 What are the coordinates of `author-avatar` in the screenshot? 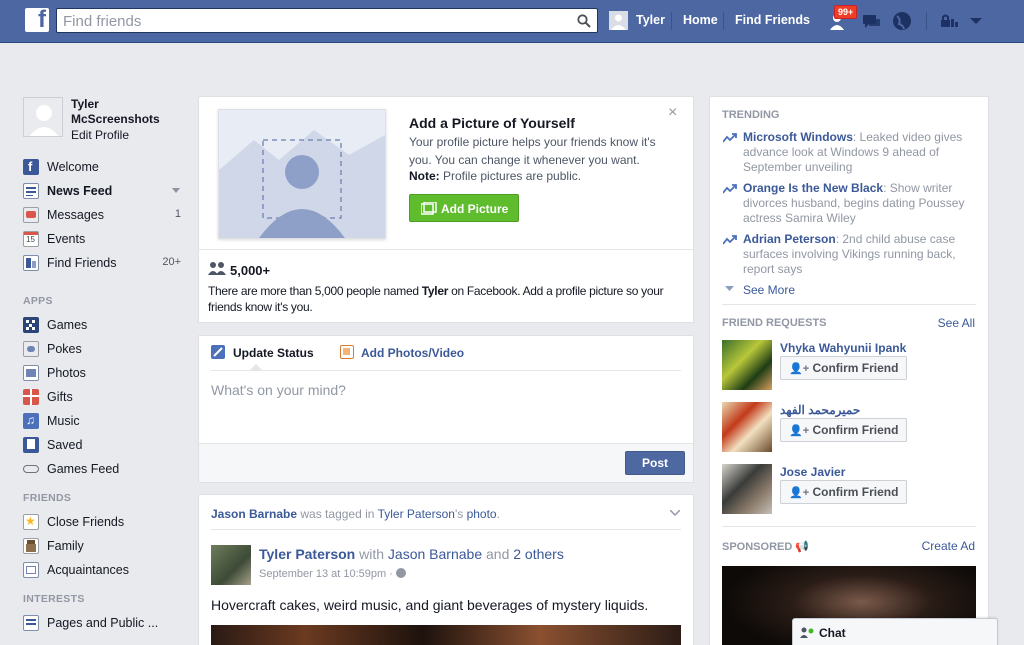 It's located at (231, 565).